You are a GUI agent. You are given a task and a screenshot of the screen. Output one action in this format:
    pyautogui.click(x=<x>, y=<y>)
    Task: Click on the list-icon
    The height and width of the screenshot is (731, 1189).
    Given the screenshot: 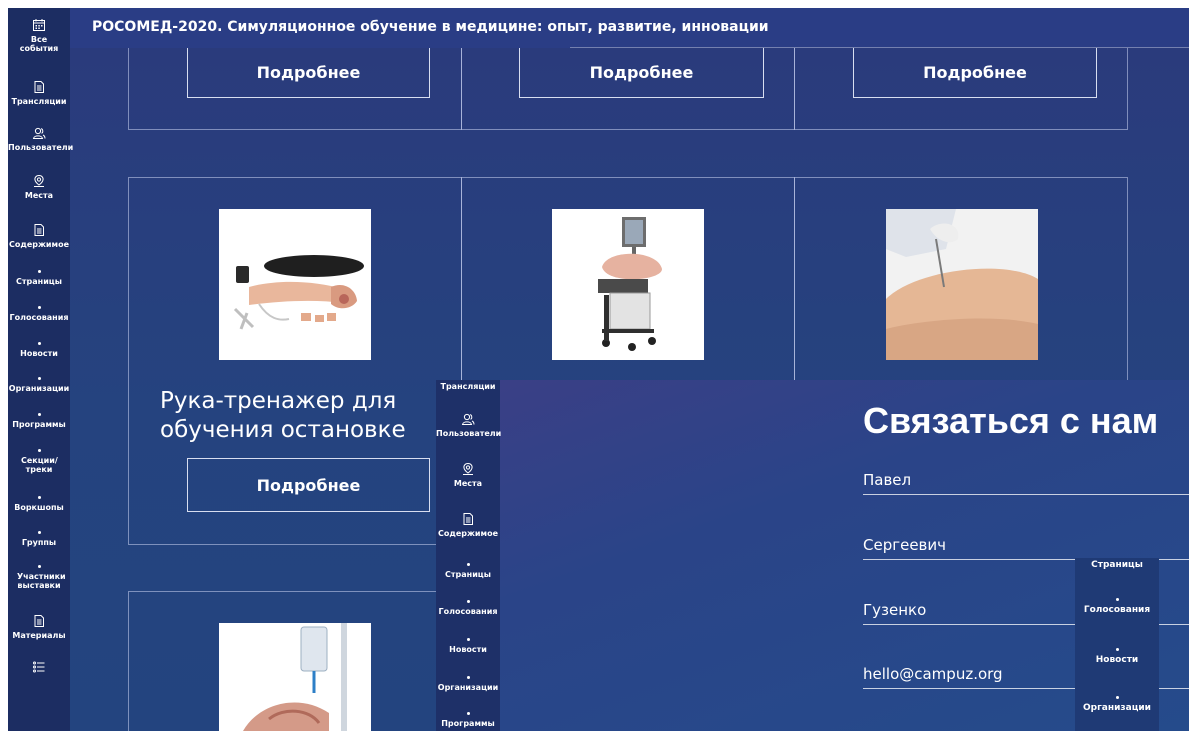 What is the action you would take?
    pyautogui.click(x=39, y=667)
    